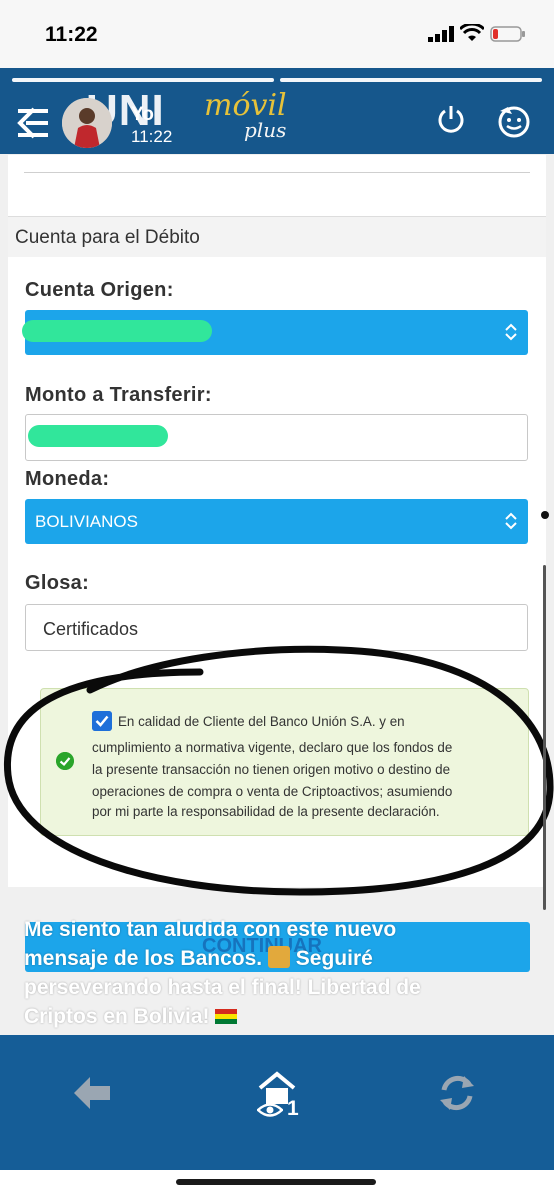  I want to click on caption-line: Me siento tan aludida con este nuevo, so click(210, 929).